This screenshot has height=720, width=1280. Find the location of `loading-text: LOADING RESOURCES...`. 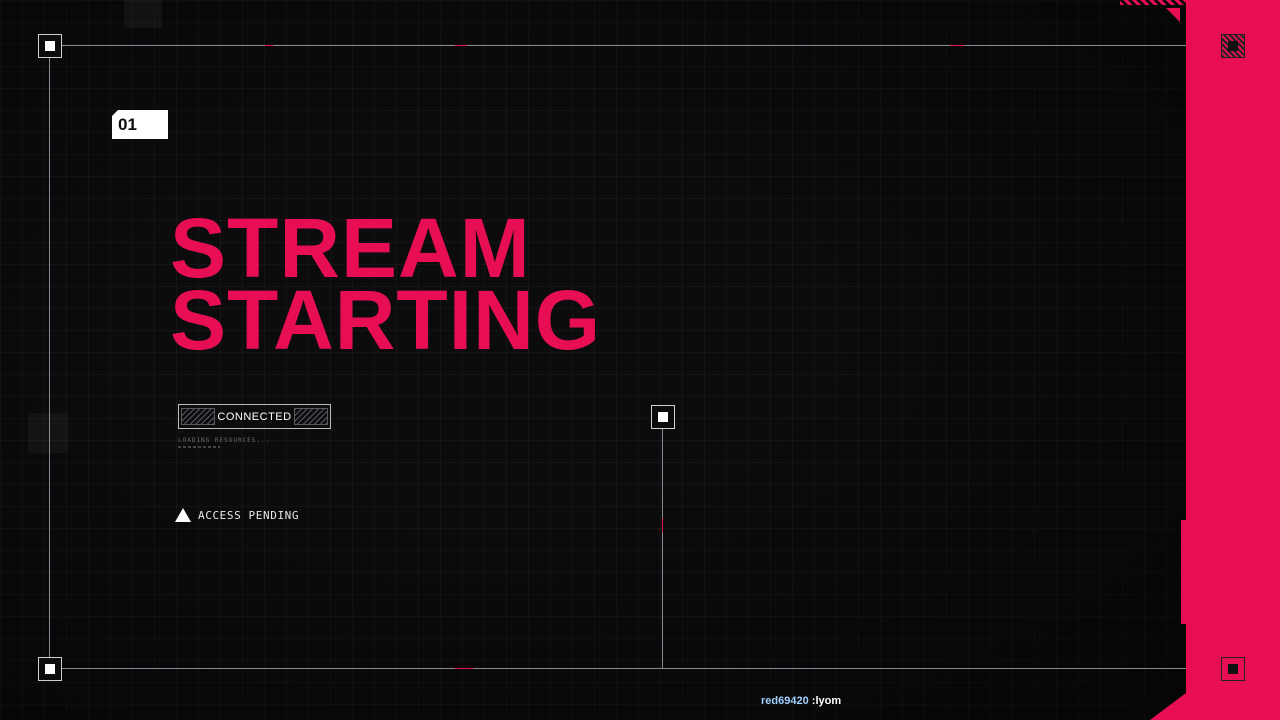

loading-text: LOADING RESOURCES... is located at coordinates (224, 440).